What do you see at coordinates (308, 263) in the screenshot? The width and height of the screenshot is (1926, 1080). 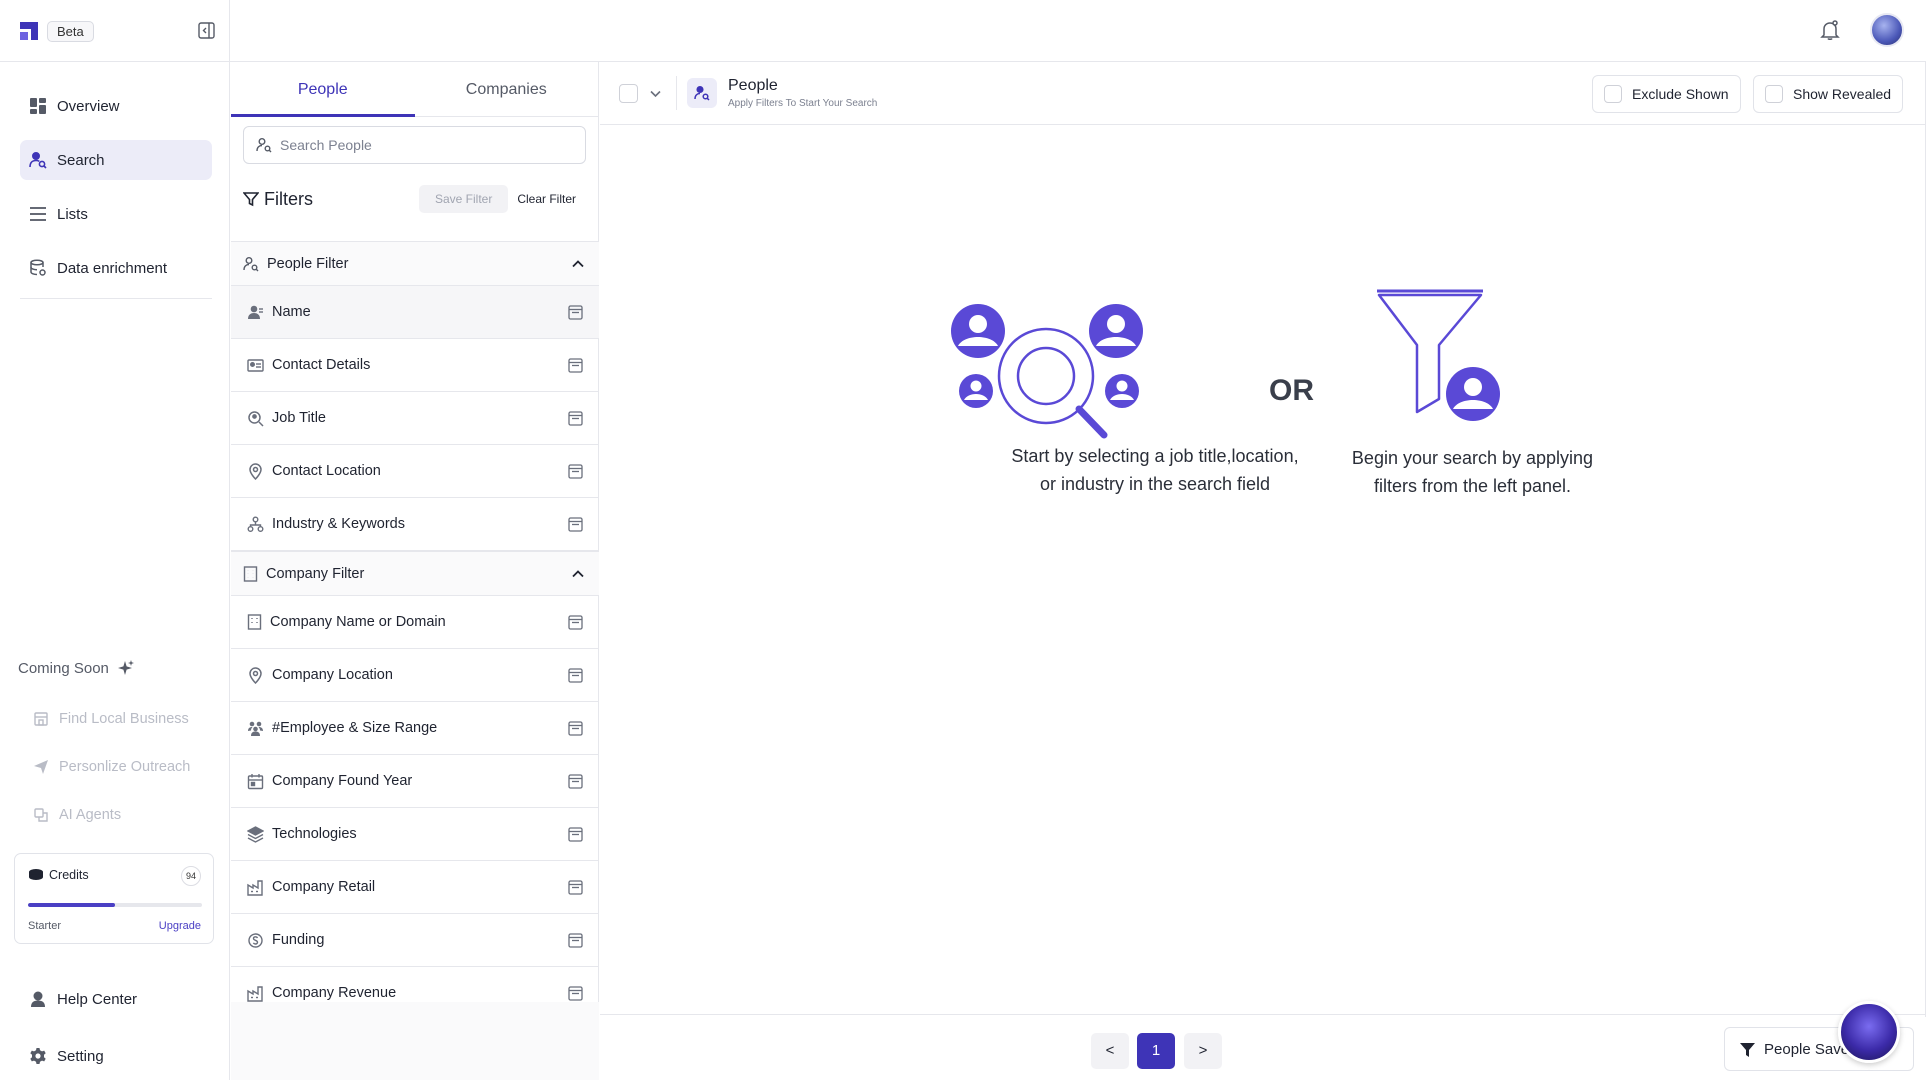 I see `group-label: People Filter` at bounding box center [308, 263].